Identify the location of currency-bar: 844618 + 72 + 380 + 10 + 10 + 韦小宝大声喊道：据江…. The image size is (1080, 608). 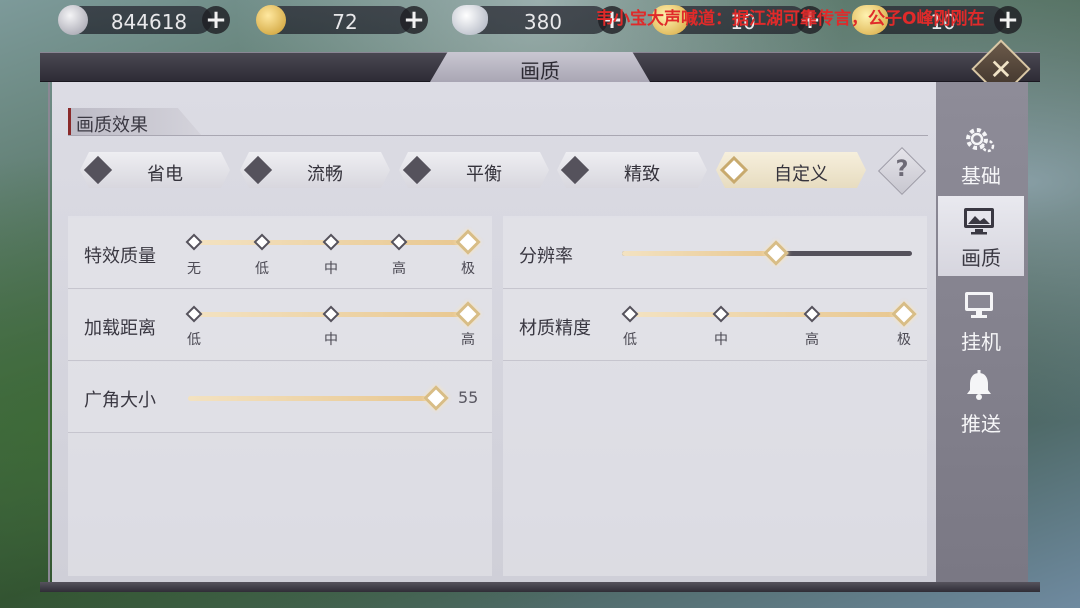
(540, 22).